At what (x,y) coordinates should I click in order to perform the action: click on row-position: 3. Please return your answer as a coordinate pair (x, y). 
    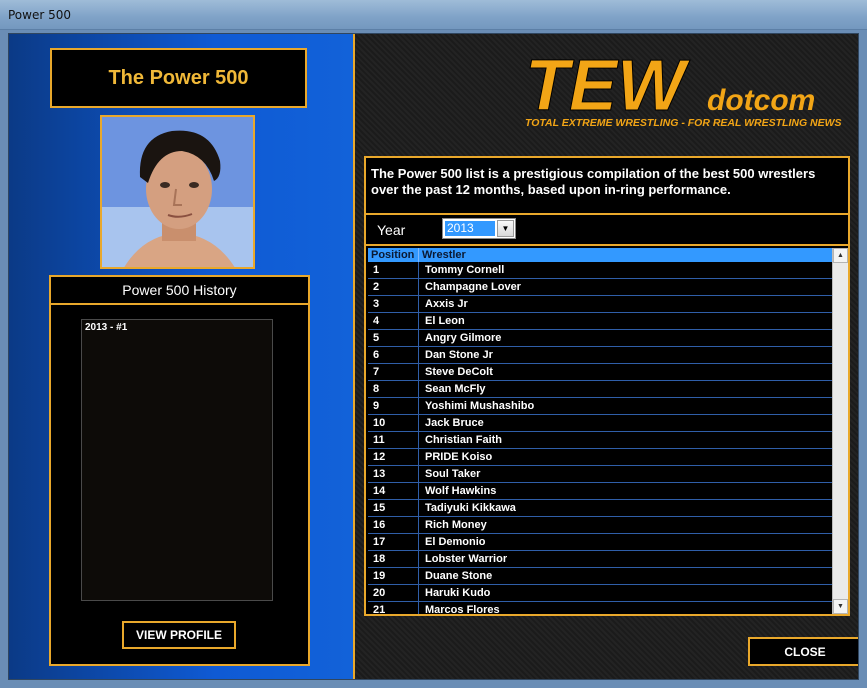
    Looking at the image, I should click on (393, 304).